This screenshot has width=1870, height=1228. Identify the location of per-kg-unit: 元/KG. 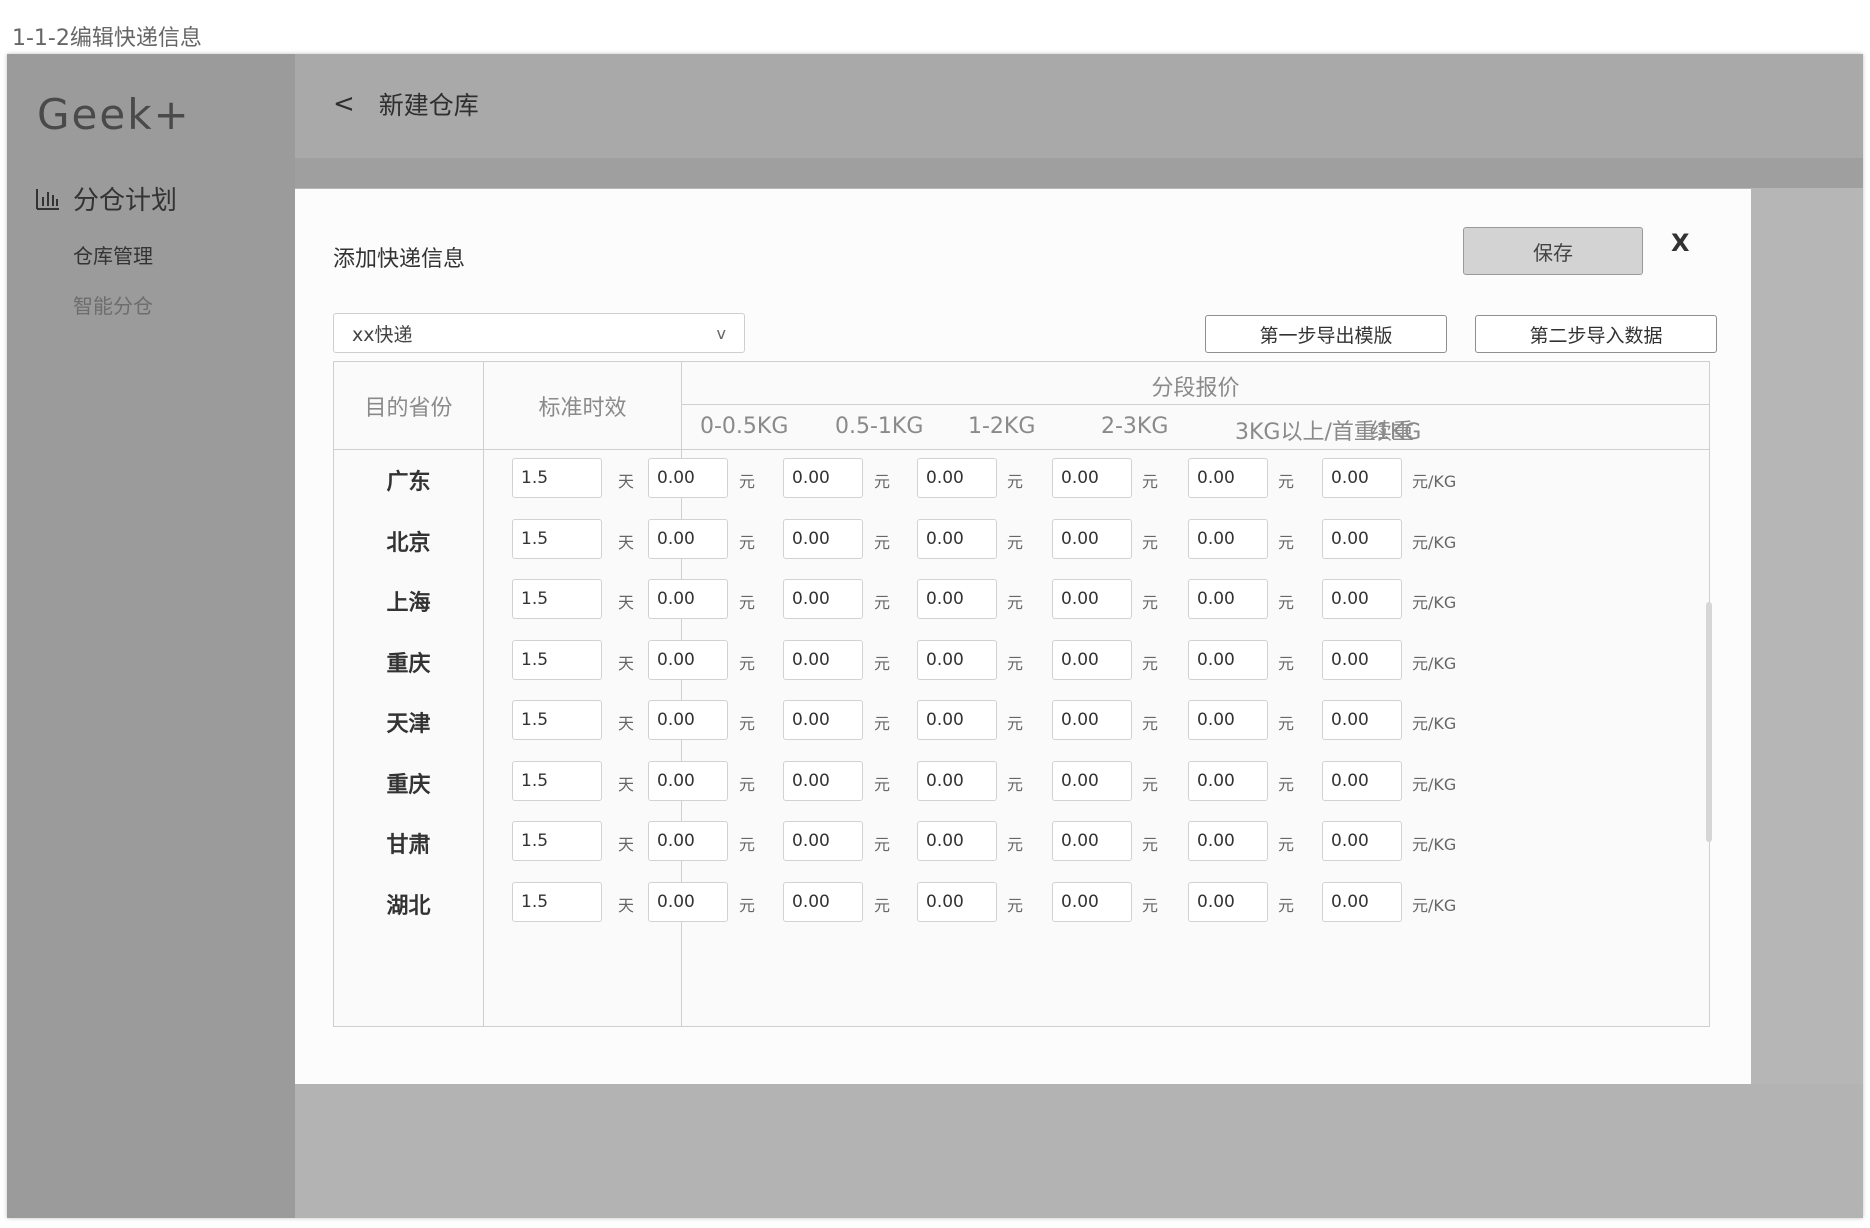
(1434, 602).